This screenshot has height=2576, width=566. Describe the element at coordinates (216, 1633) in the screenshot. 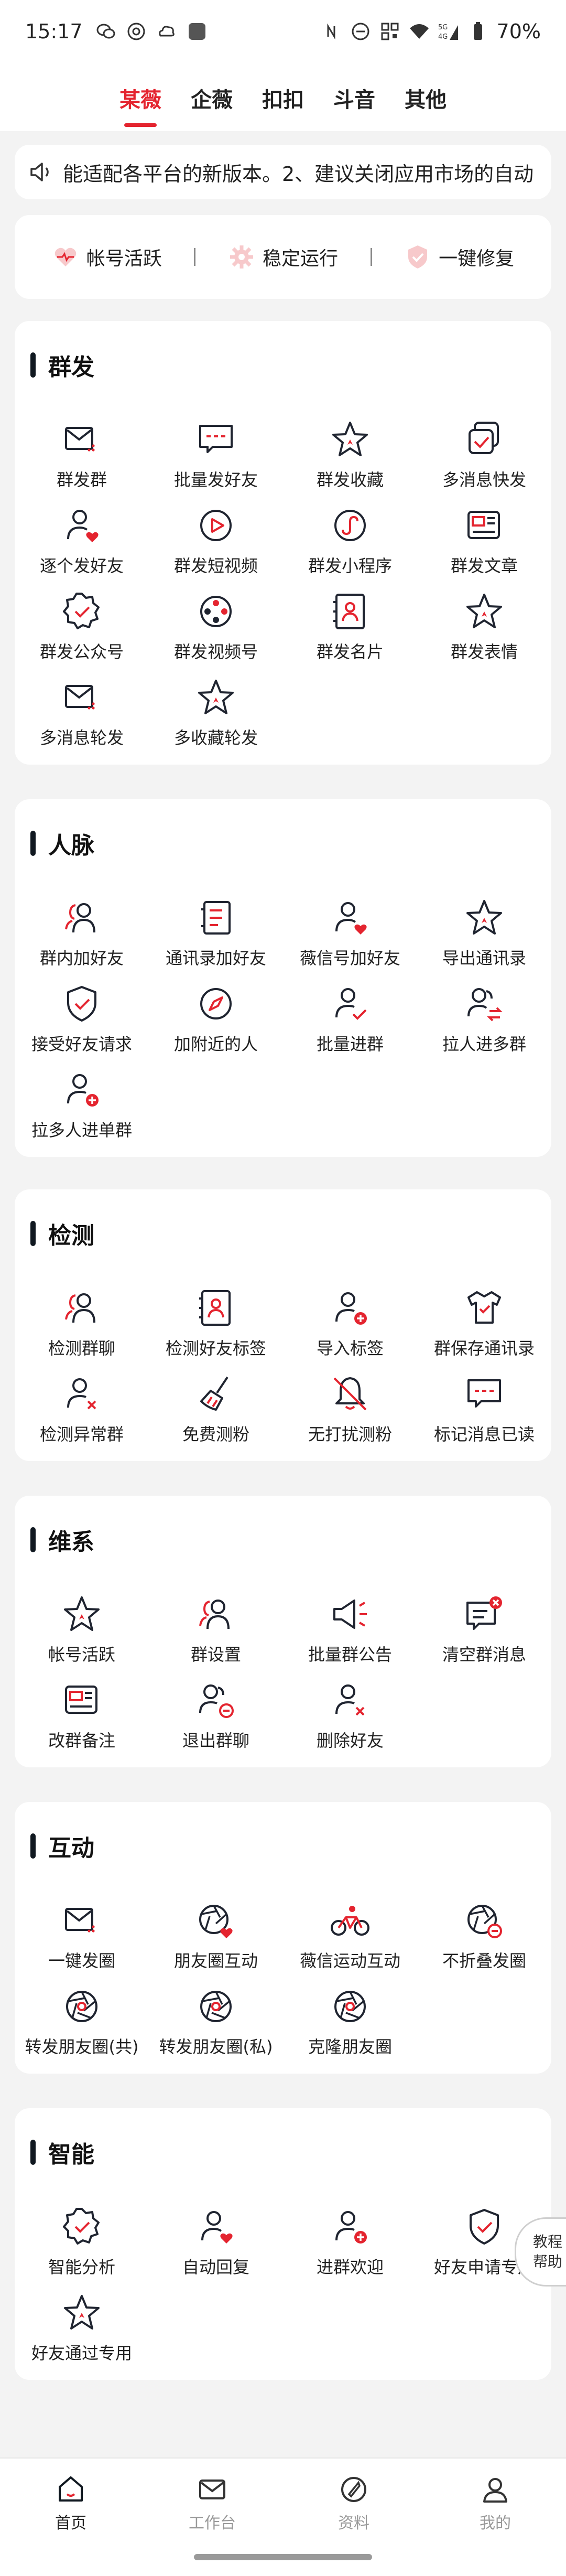

I see `feature-item: 群设置` at that location.